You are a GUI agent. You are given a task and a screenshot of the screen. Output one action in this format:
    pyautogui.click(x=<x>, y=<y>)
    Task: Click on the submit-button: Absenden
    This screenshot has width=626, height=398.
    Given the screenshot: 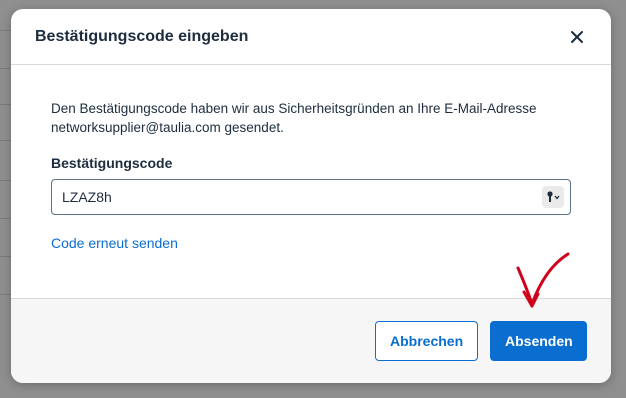 What is the action you would take?
    pyautogui.click(x=538, y=341)
    